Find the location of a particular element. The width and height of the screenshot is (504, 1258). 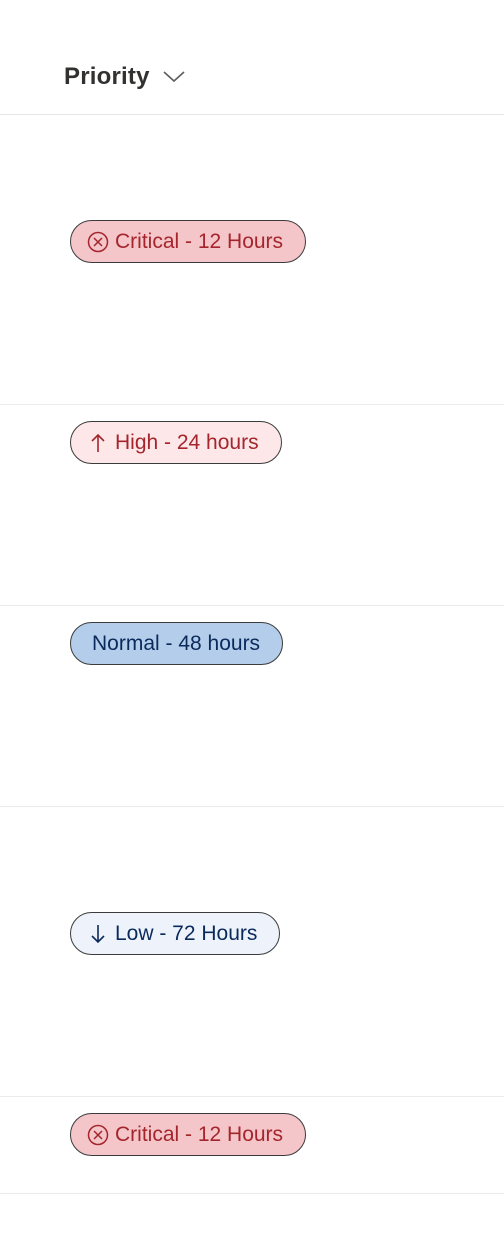

column-header: Priority is located at coordinates (252, 57).